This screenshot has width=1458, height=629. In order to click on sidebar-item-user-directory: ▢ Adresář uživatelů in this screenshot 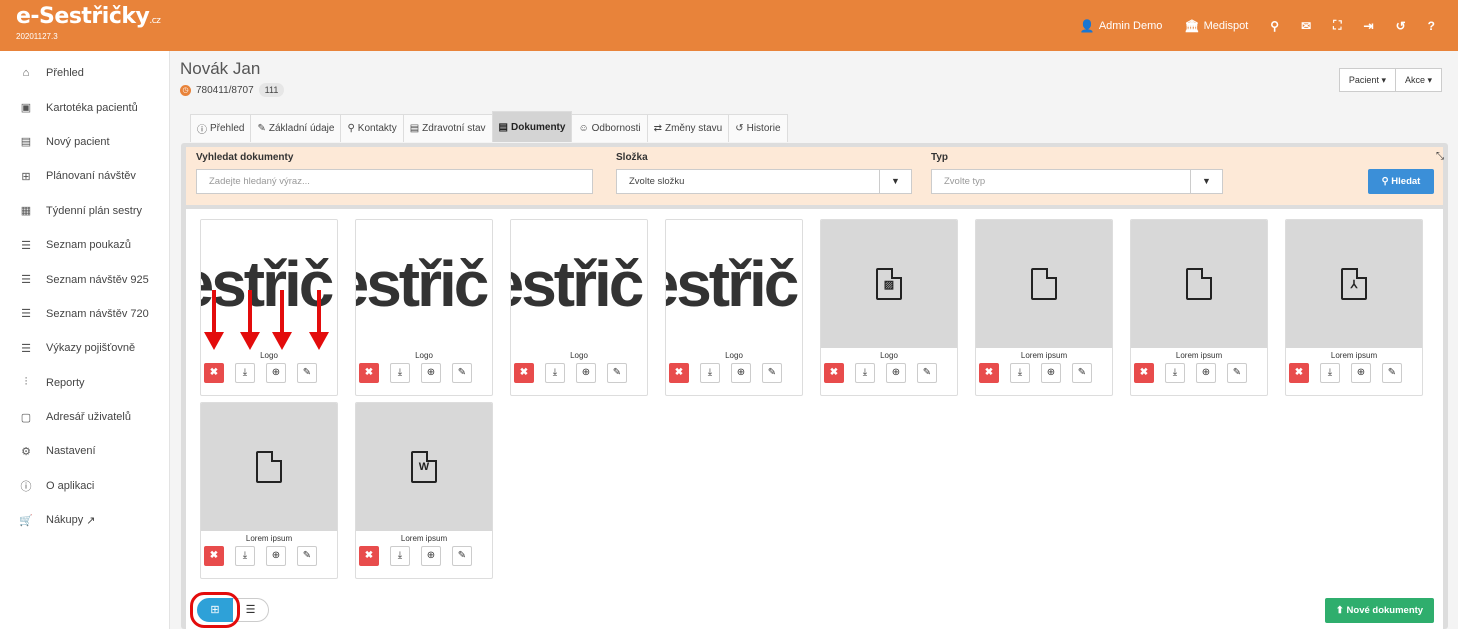, I will do `click(84, 417)`.